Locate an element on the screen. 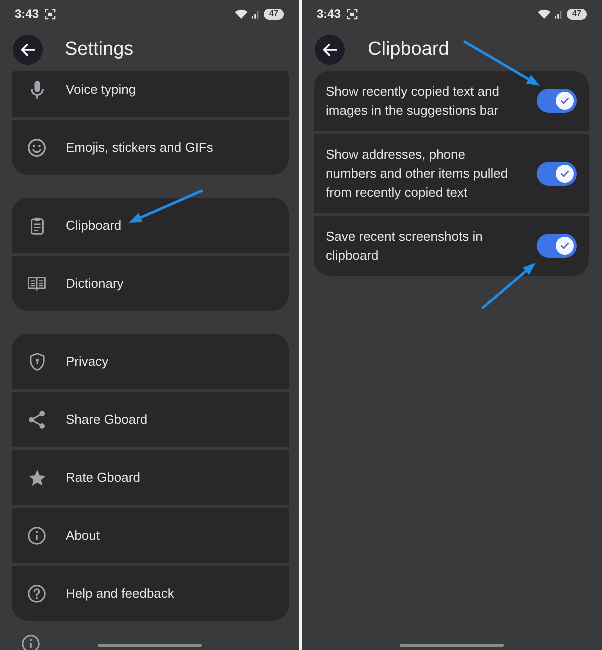  clipboard-icon is located at coordinates (37, 225).